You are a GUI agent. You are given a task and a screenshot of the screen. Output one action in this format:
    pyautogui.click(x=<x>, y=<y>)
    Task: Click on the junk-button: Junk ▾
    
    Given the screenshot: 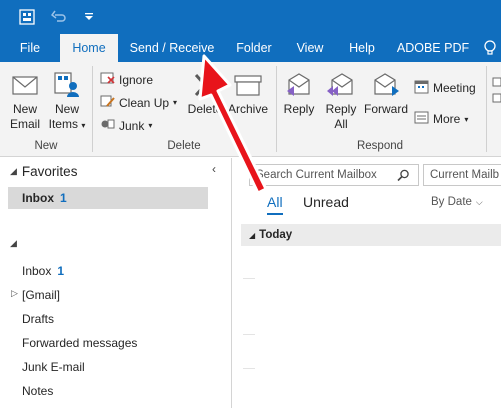 What is the action you would take?
    pyautogui.click(x=126, y=125)
    